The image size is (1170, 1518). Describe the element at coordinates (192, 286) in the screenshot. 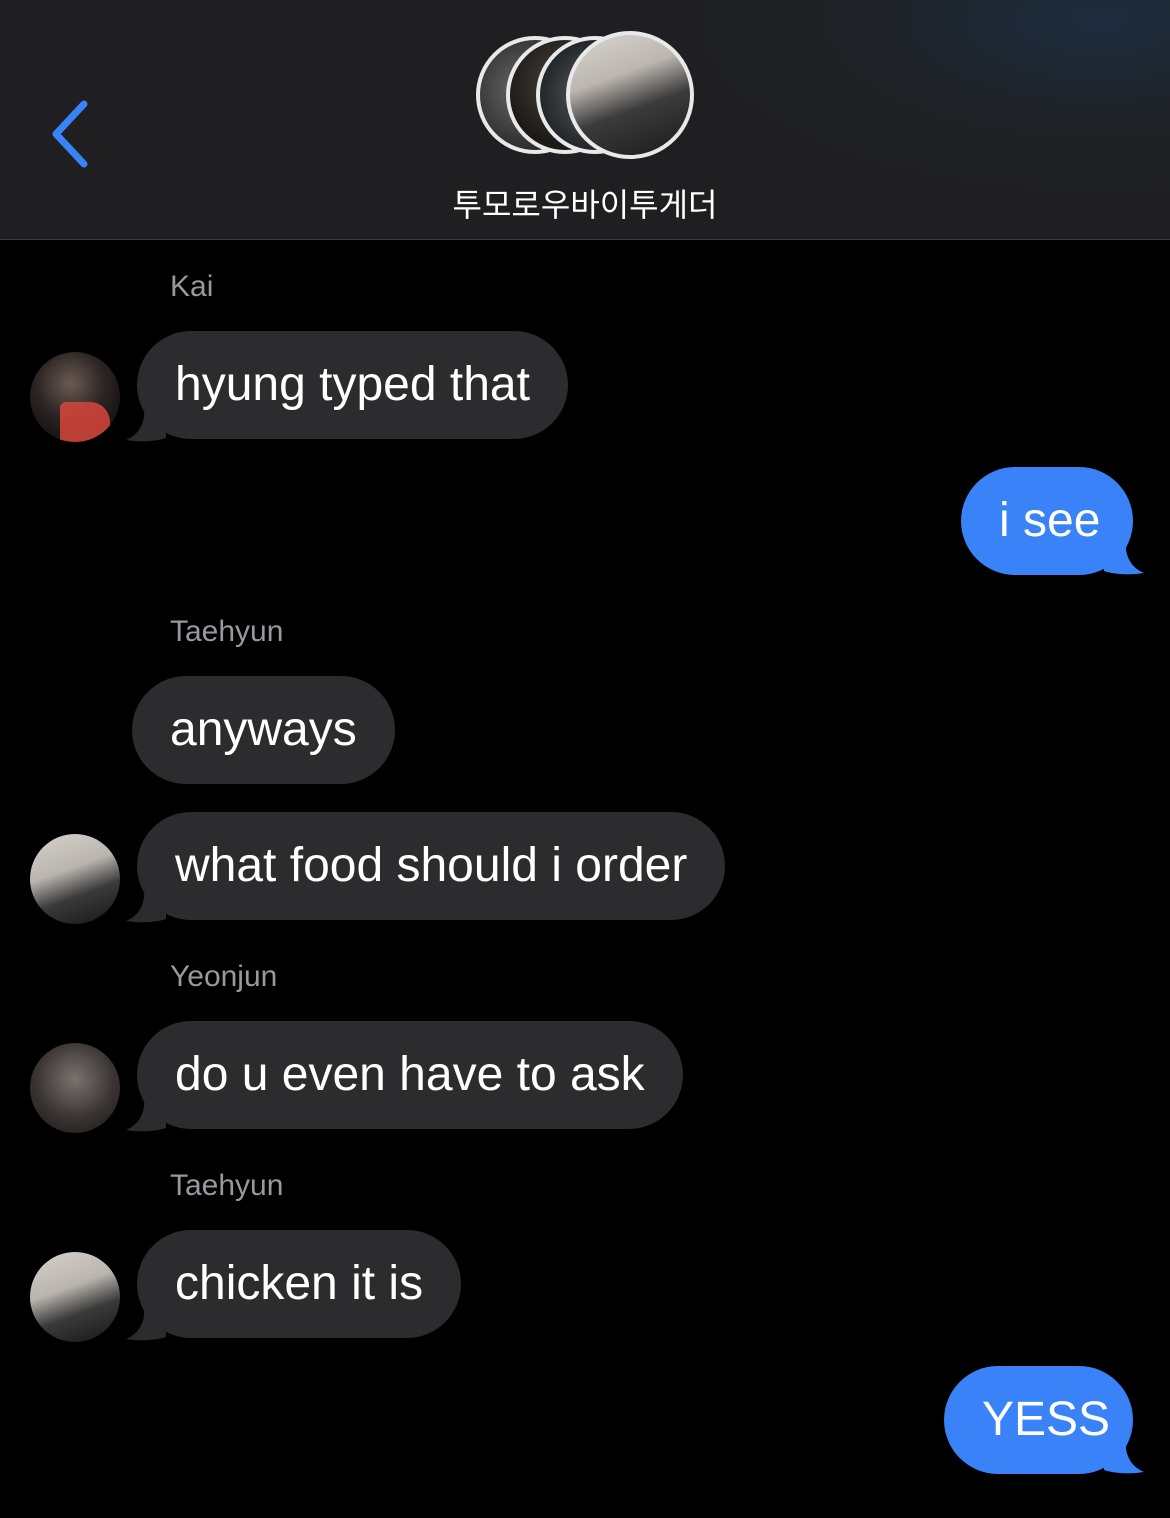

I see `sender-name-label: Kai` at that location.